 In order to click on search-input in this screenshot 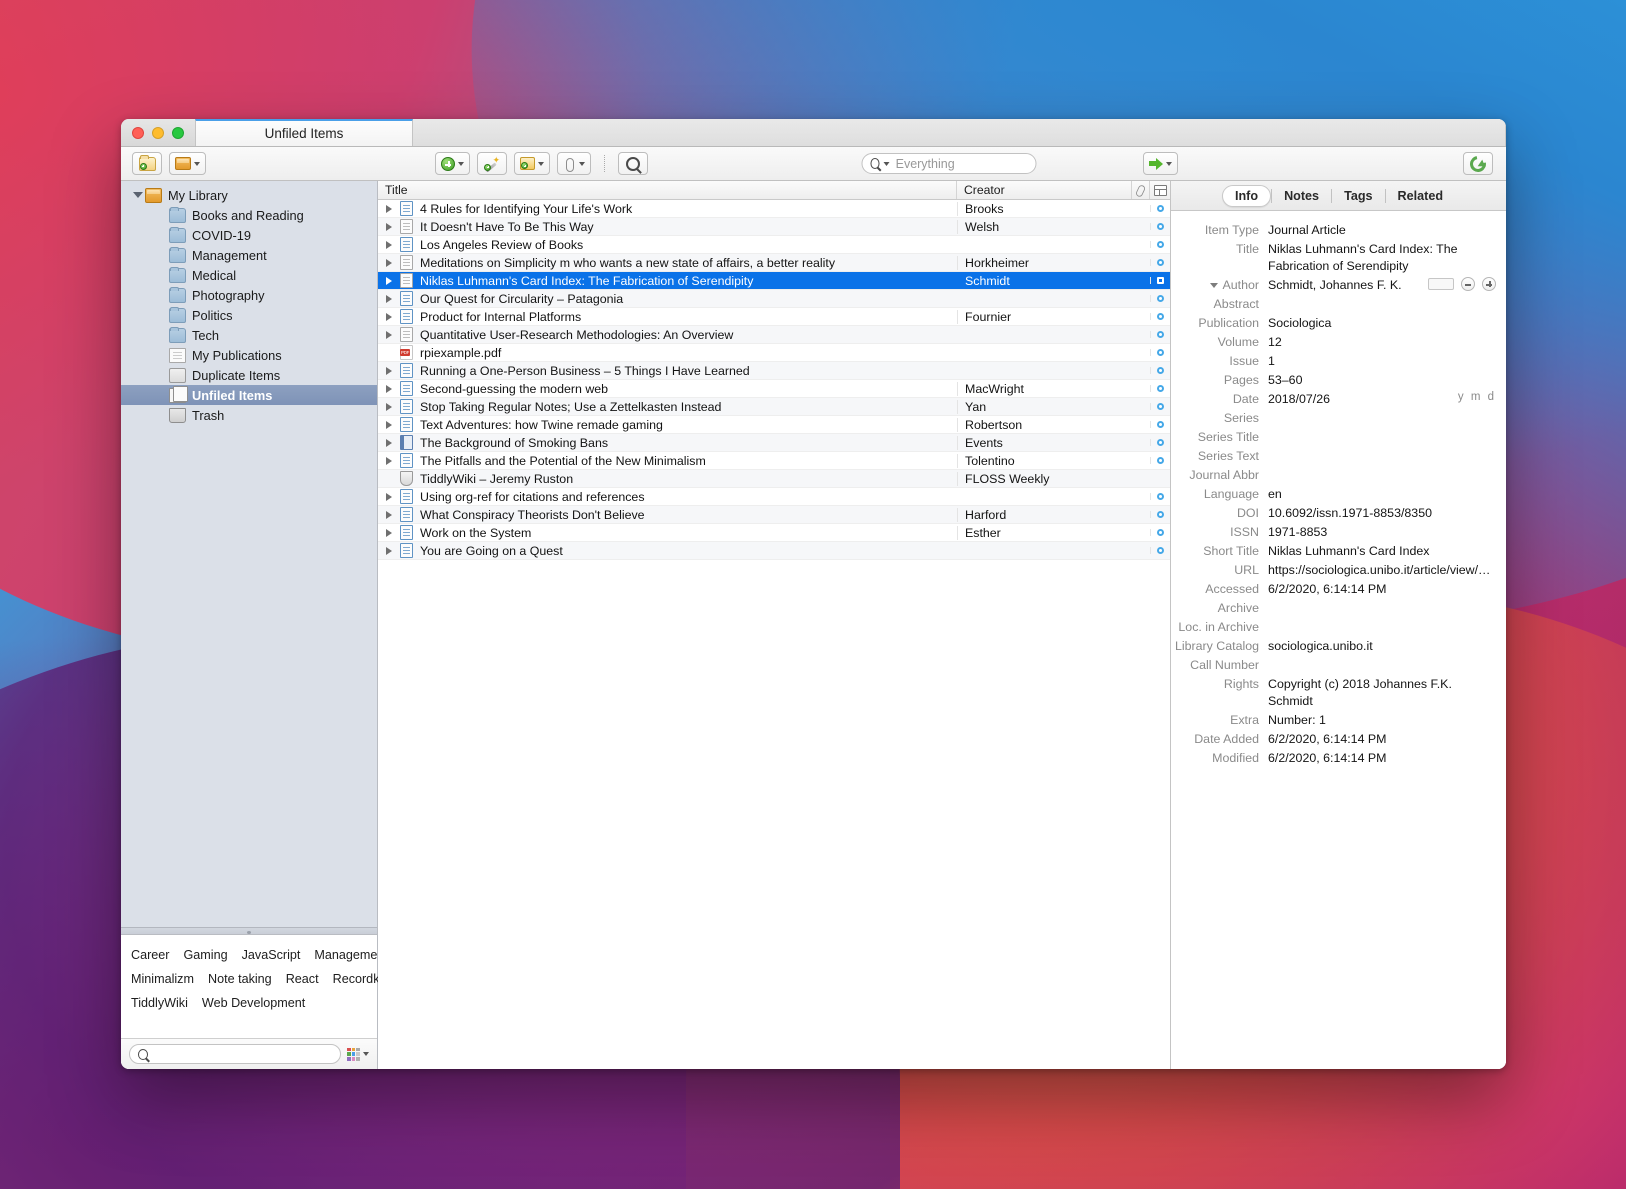, I will do `click(960, 163)`.